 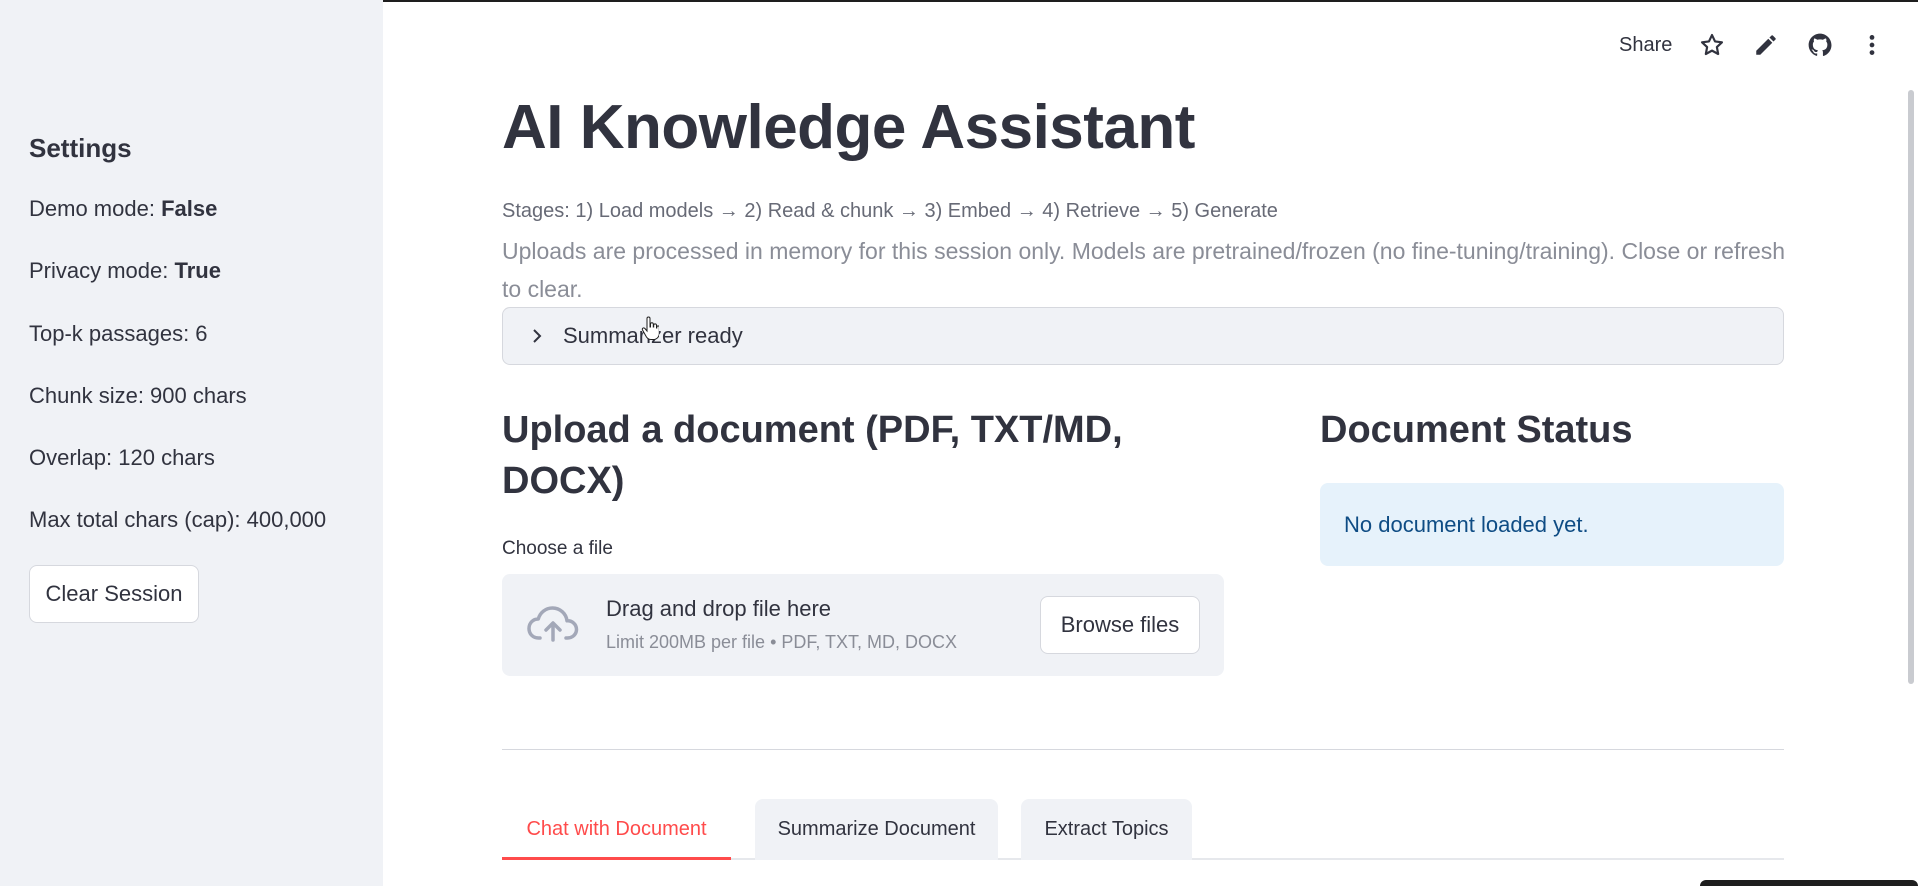 I want to click on star-icon, so click(x=1712, y=45).